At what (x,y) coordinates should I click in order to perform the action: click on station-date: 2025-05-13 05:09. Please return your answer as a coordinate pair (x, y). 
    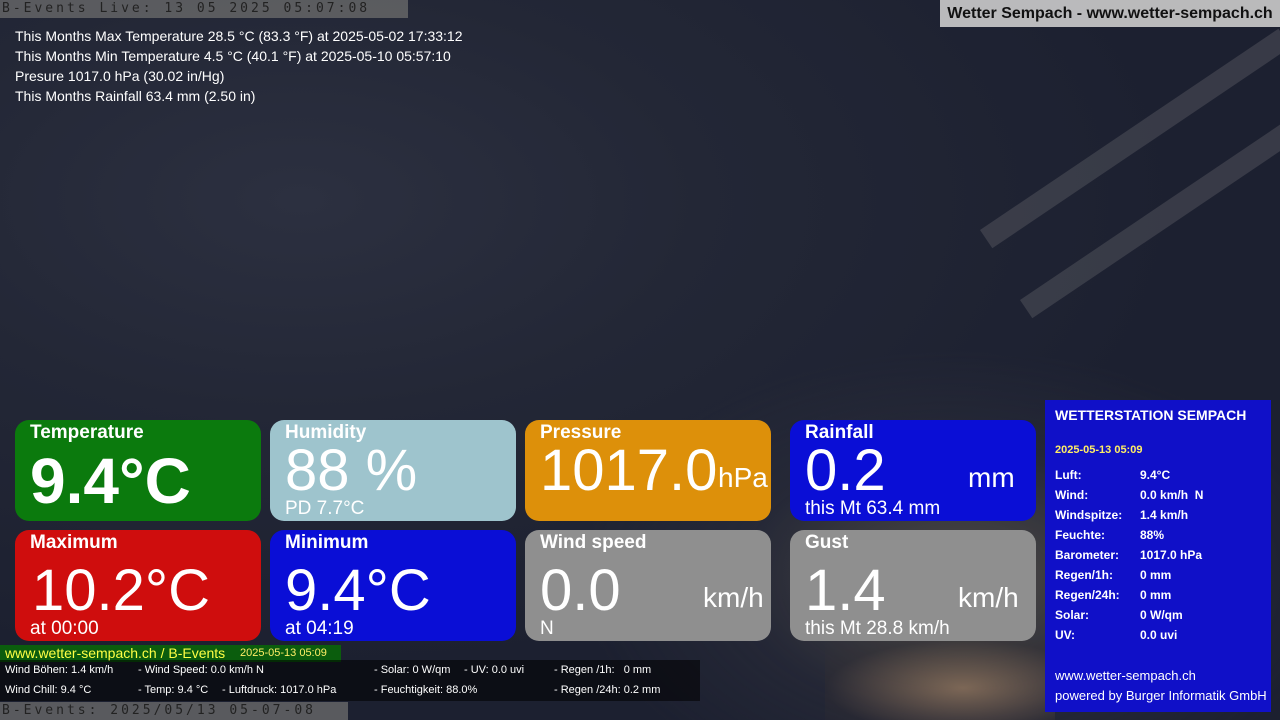
    Looking at the image, I should click on (1099, 450).